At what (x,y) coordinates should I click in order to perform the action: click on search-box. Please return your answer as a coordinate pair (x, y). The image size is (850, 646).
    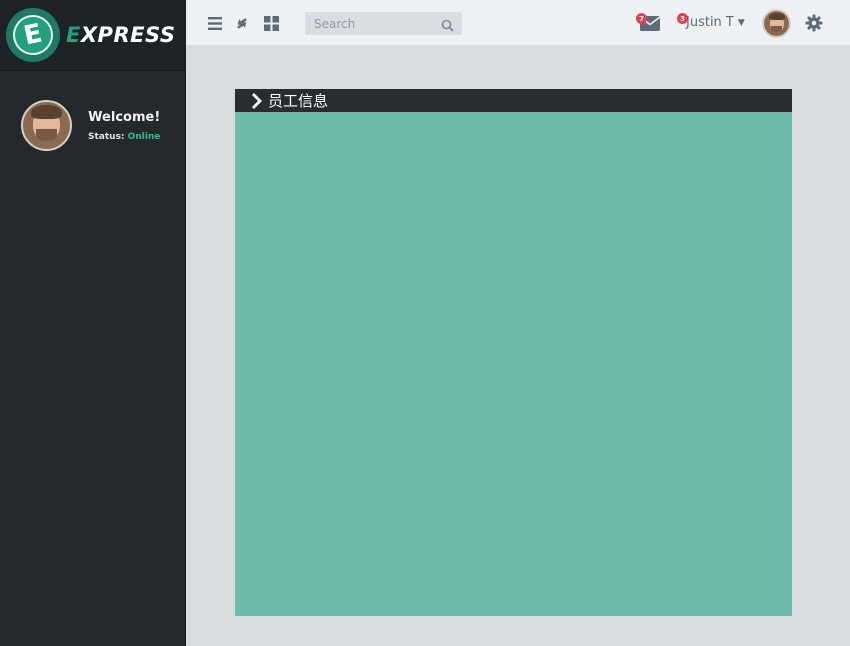
    Looking at the image, I should click on (383, 23).